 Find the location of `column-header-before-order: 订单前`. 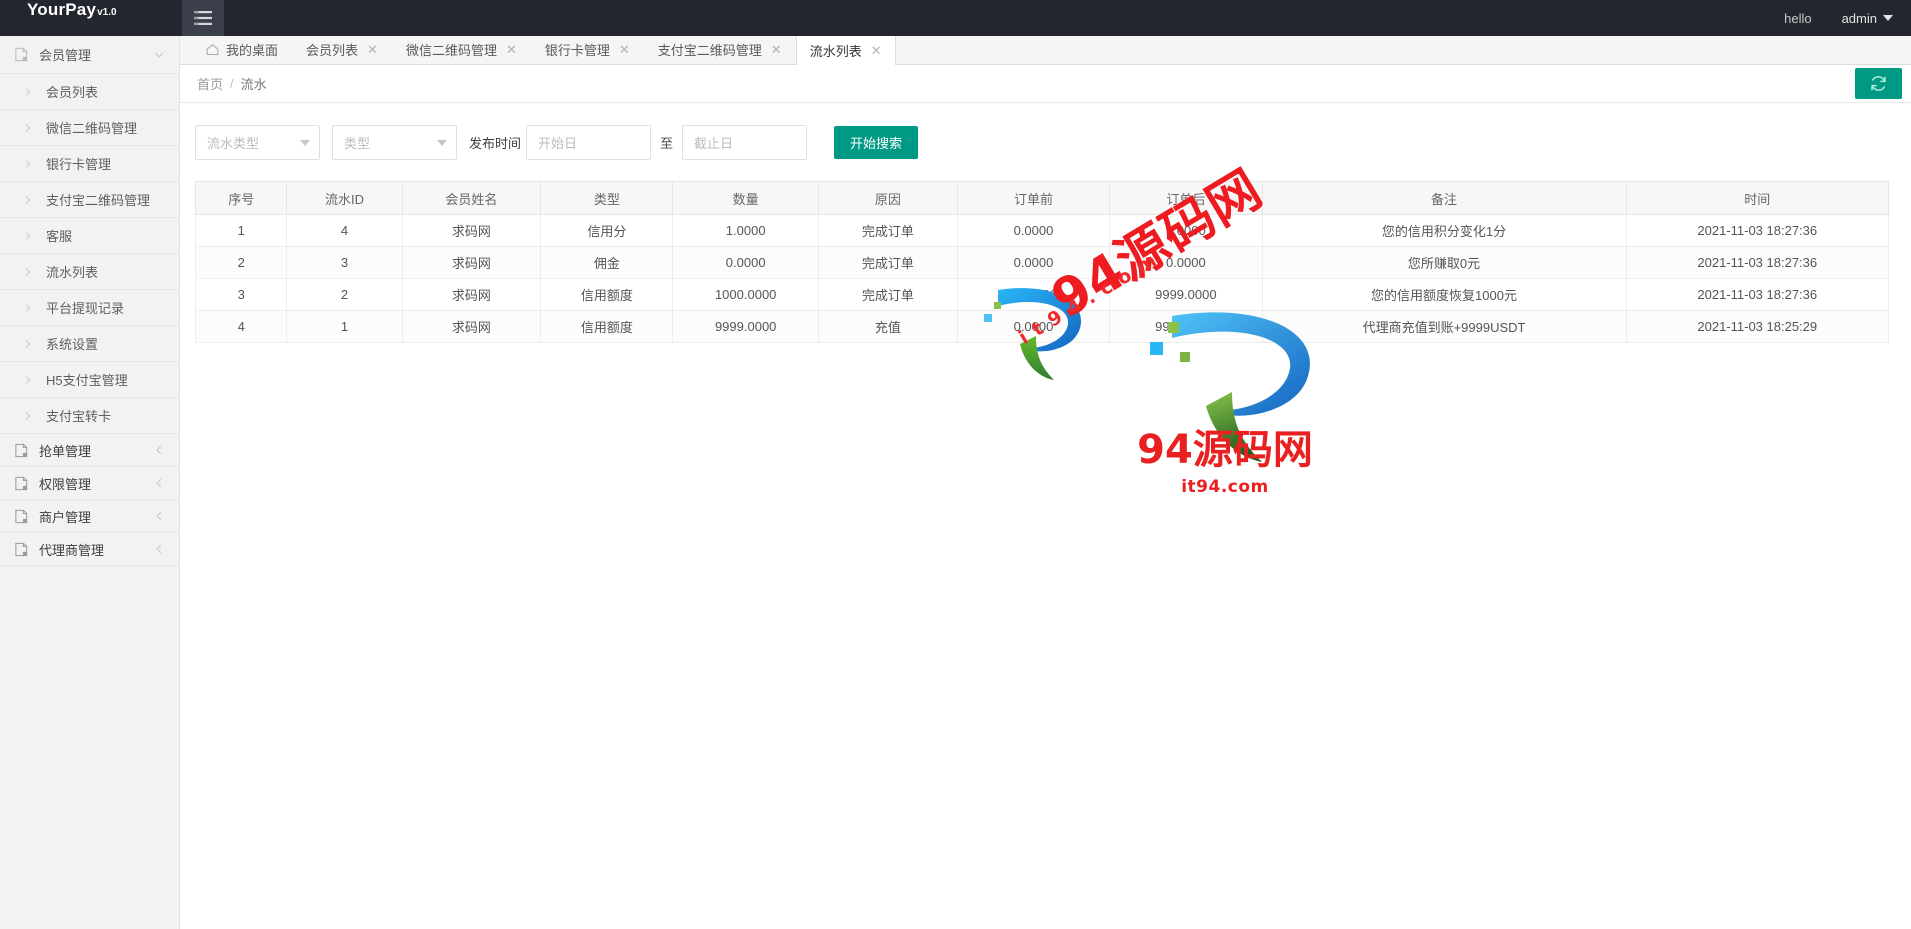

column-header-before-order: 订单前 is located at coordinates (1033, 198).